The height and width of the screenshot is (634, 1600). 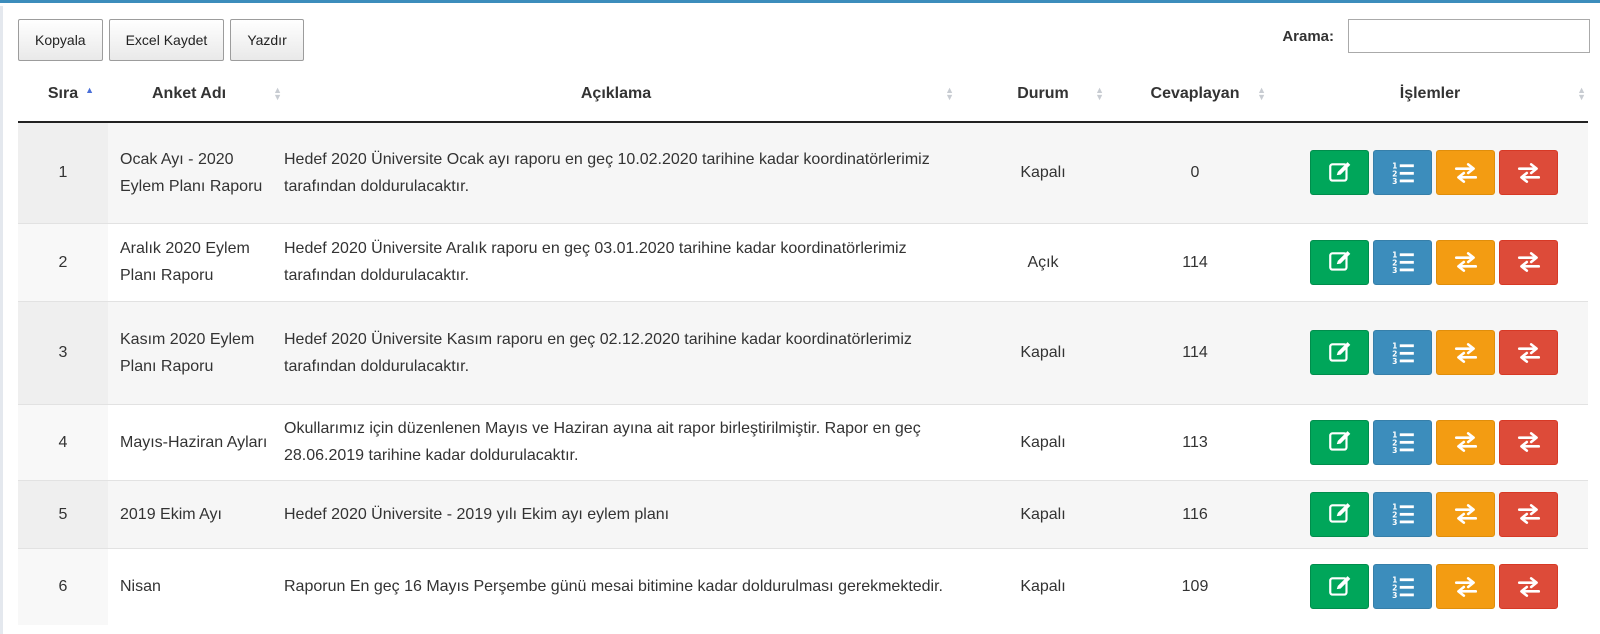 What do you see at coordinates (1469, 36) in the screenshot?
I see `search-input` at bounding box center [1469, 36].